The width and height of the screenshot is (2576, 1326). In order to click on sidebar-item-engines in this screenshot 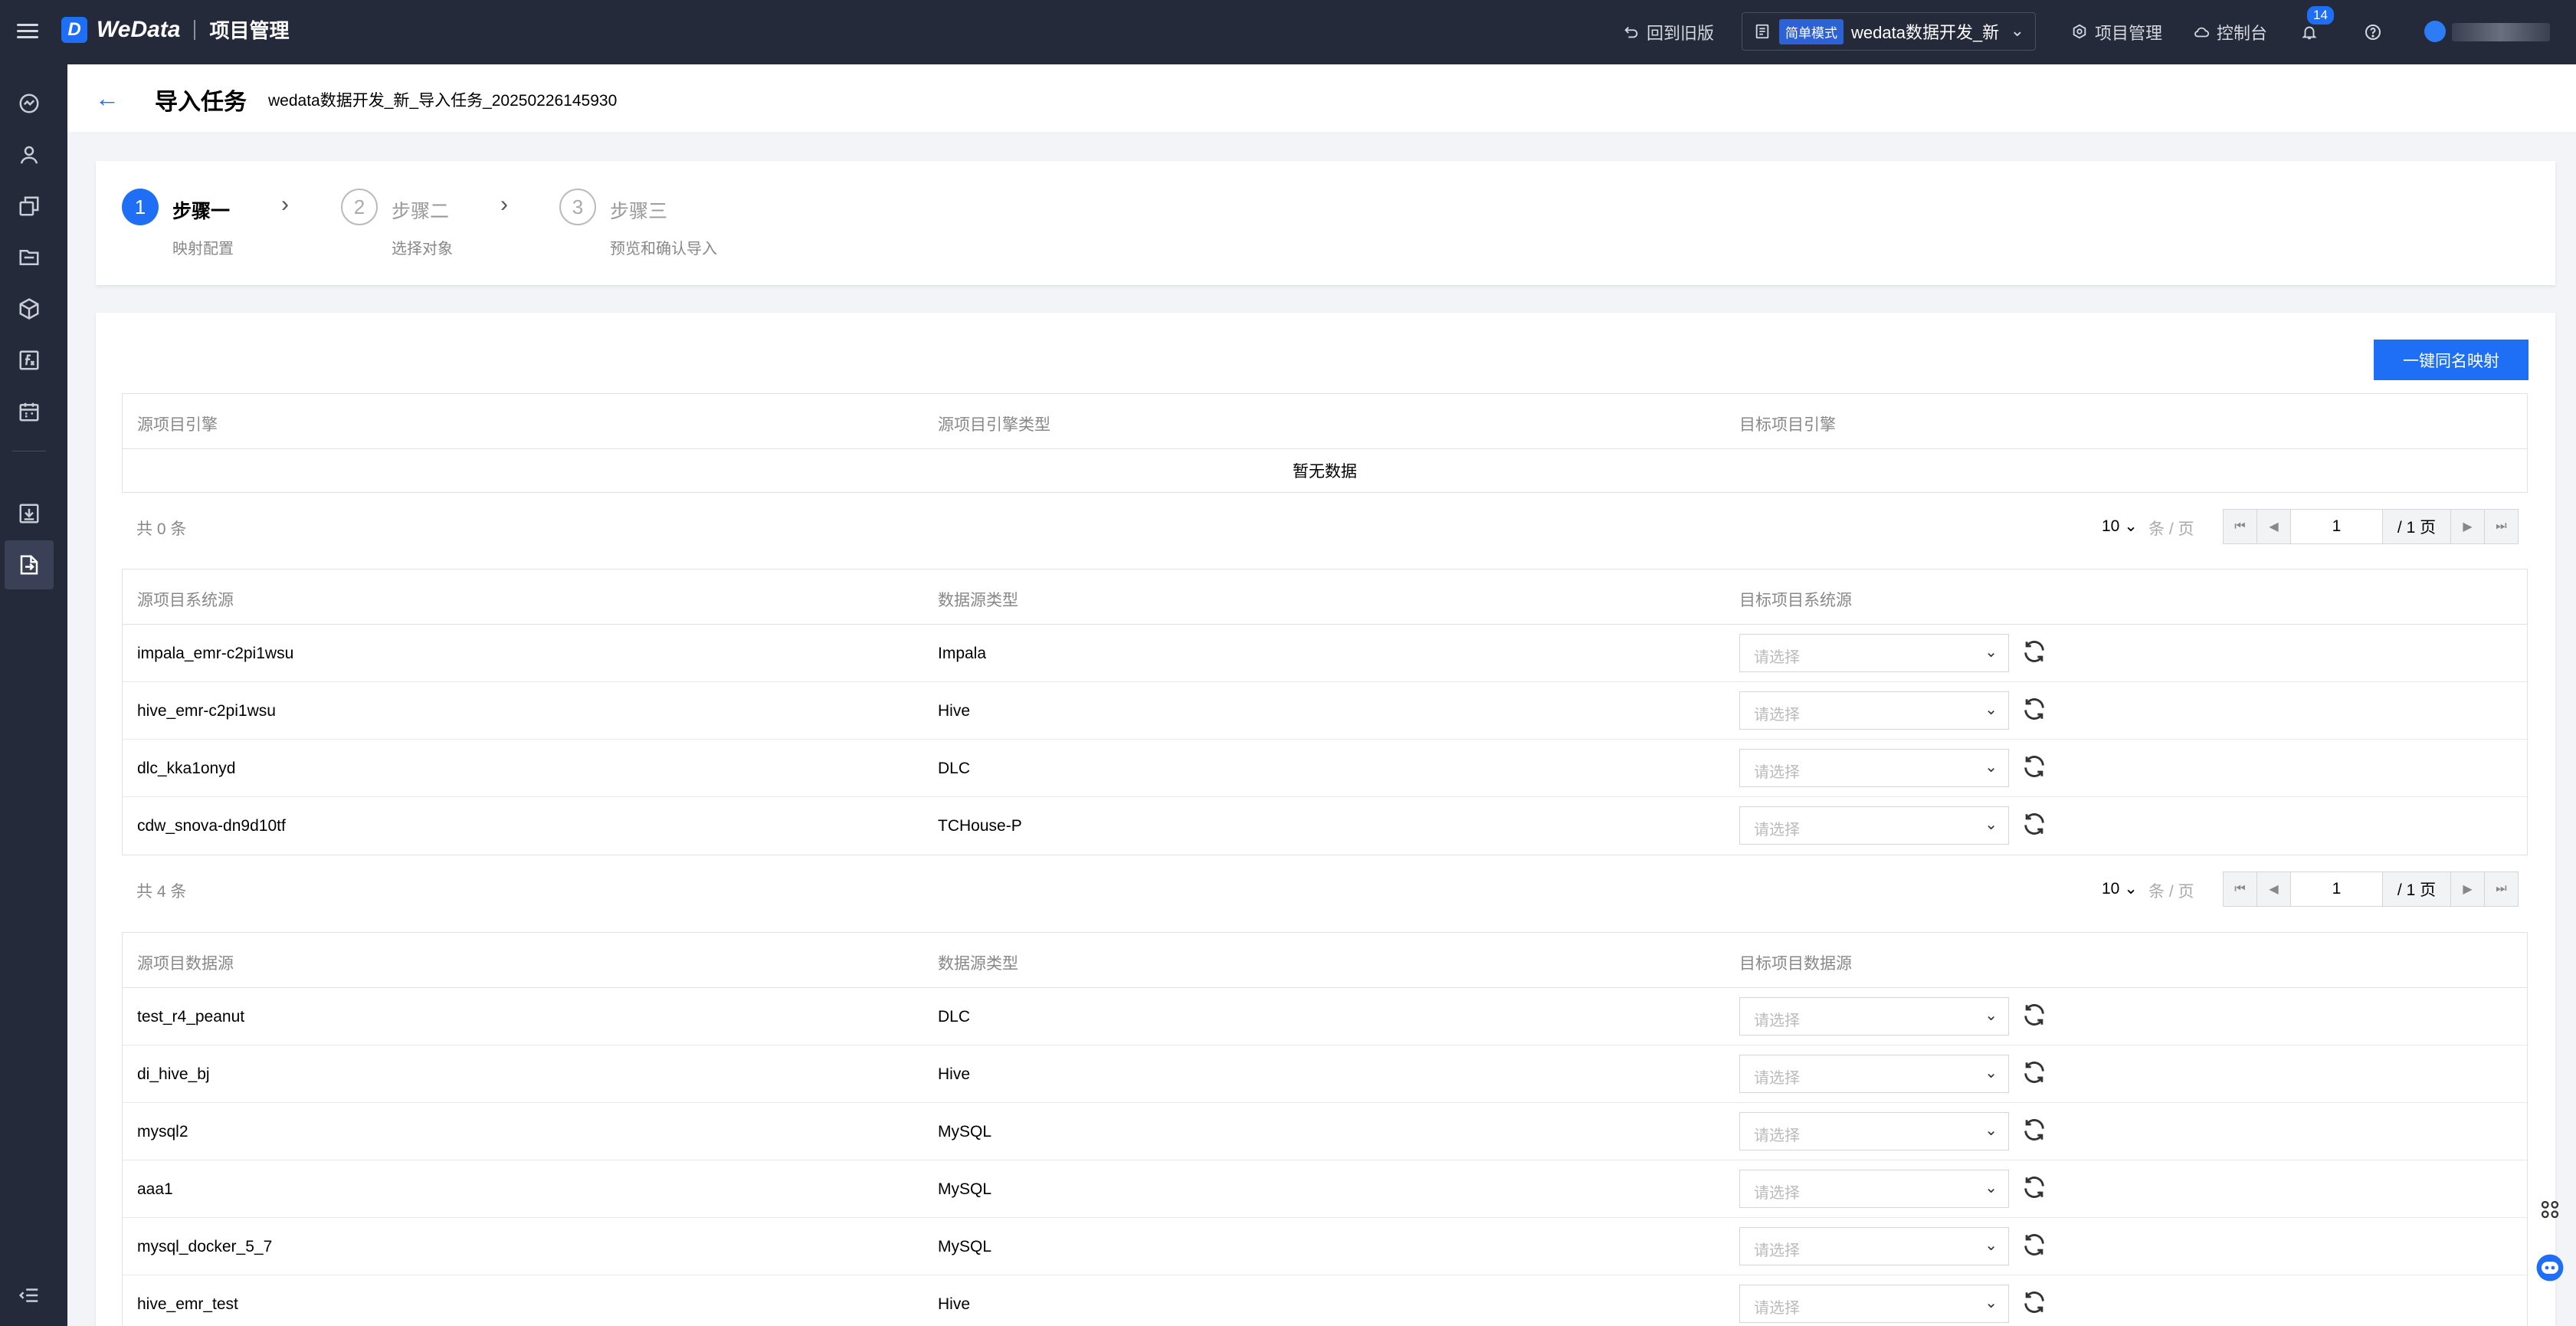, I will do `click(29, 308)`.